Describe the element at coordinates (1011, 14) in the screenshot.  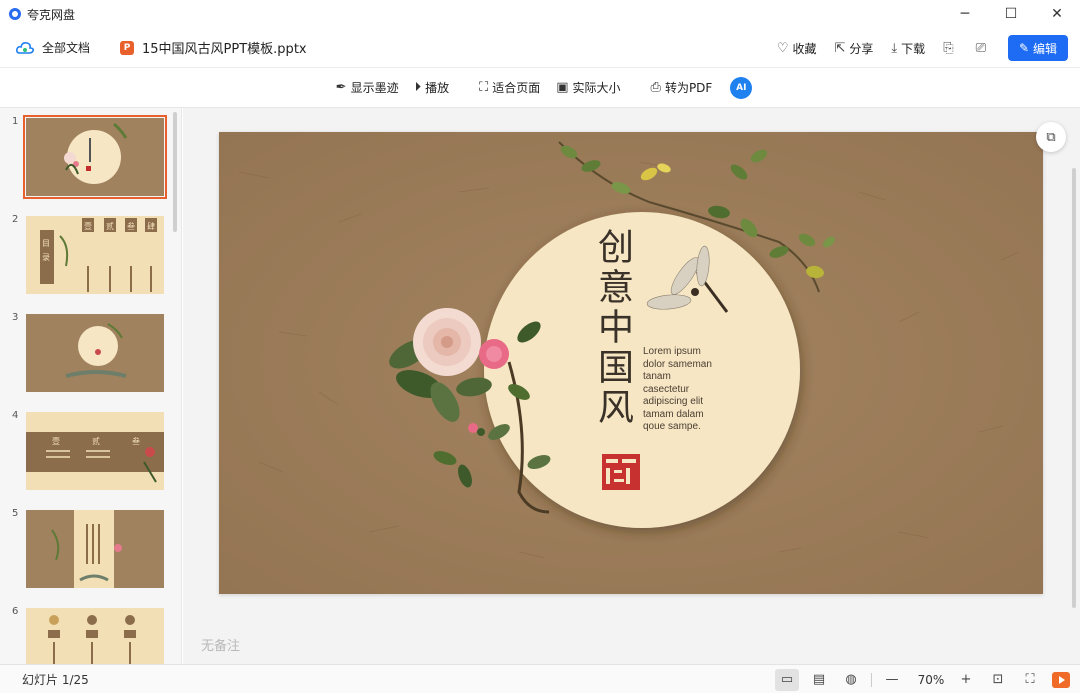
I see `maximize-button: ☐` at that location.